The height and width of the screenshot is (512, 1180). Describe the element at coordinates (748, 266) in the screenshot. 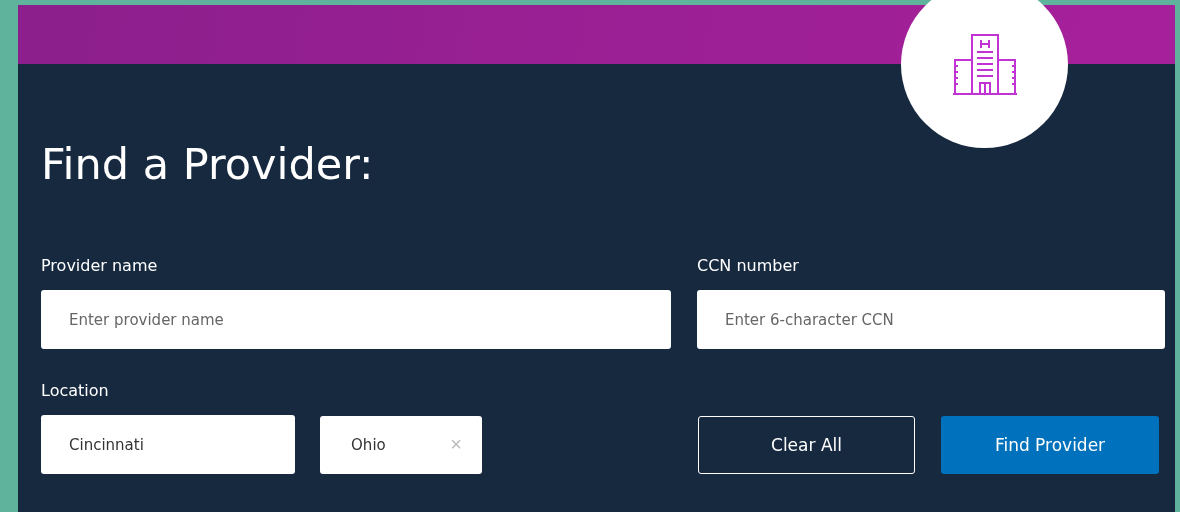

I see `field-label: CCN number` at that location.